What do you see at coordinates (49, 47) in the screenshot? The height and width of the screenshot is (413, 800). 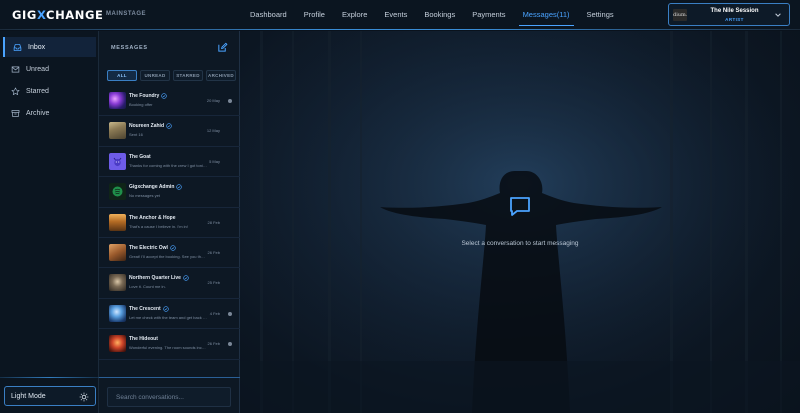 I see `sidebar-item-inbox: Inbox` at bounding box center [49, 47].